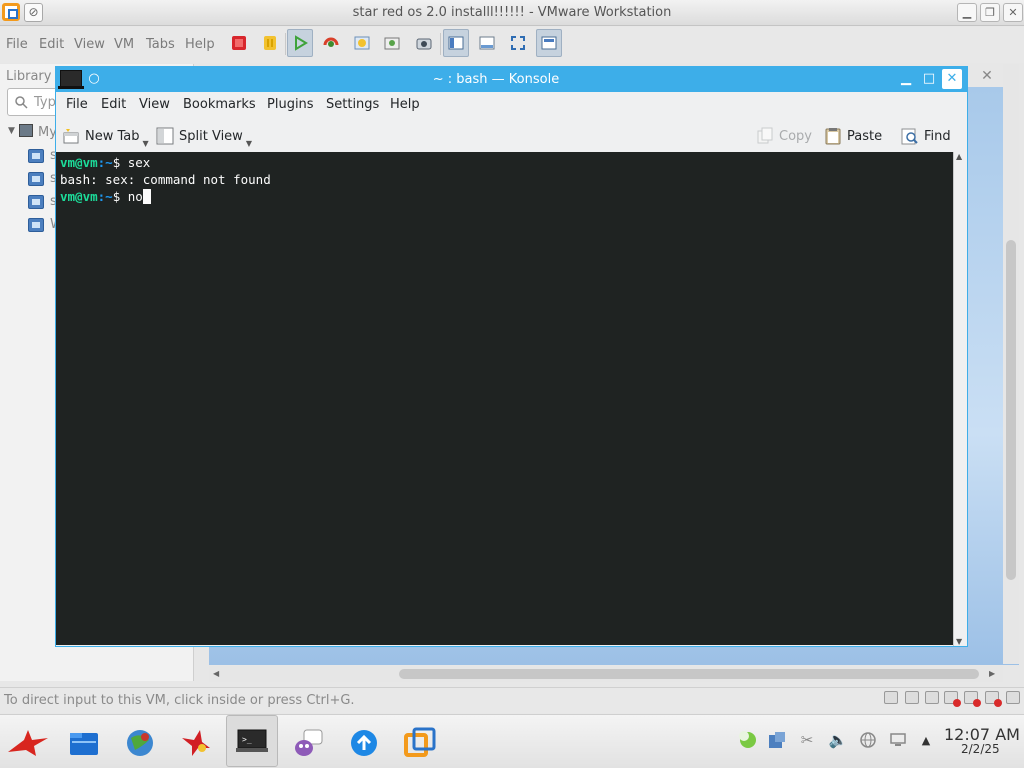  I want to click on vmware-icon, so click(420, 743).